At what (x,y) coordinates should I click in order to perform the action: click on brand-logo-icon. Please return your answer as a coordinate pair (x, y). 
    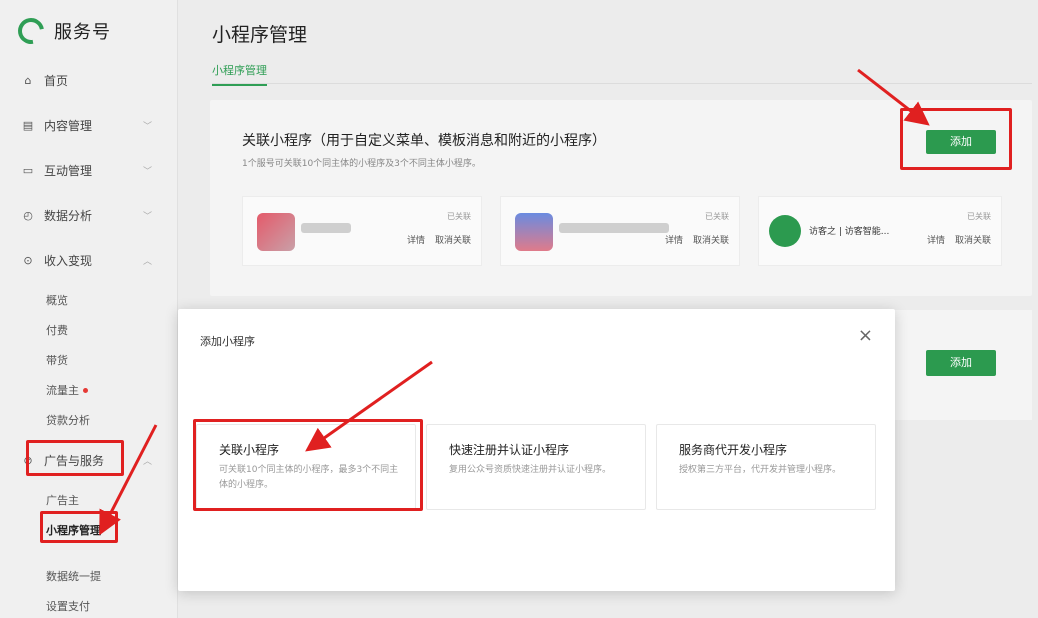
    Looking at the image, I should click on (31, 31).